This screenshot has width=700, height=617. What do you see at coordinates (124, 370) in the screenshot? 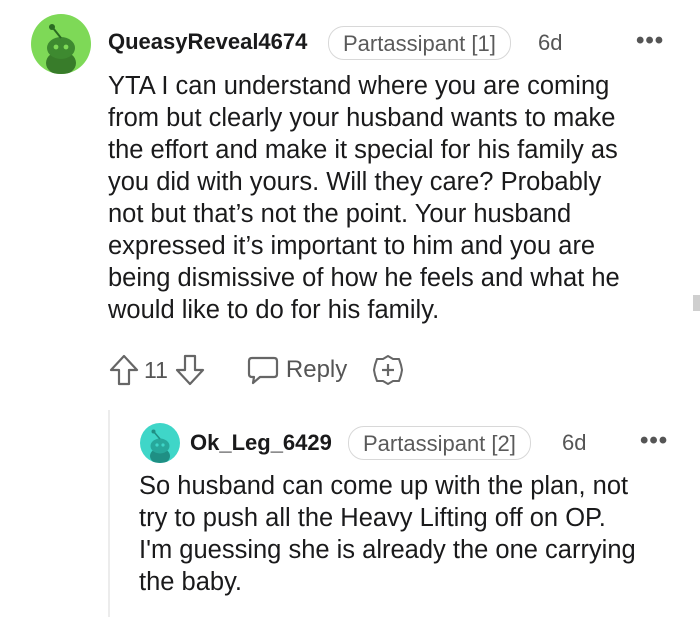
I see `upvote-icon` at bounding box center [124, 370].